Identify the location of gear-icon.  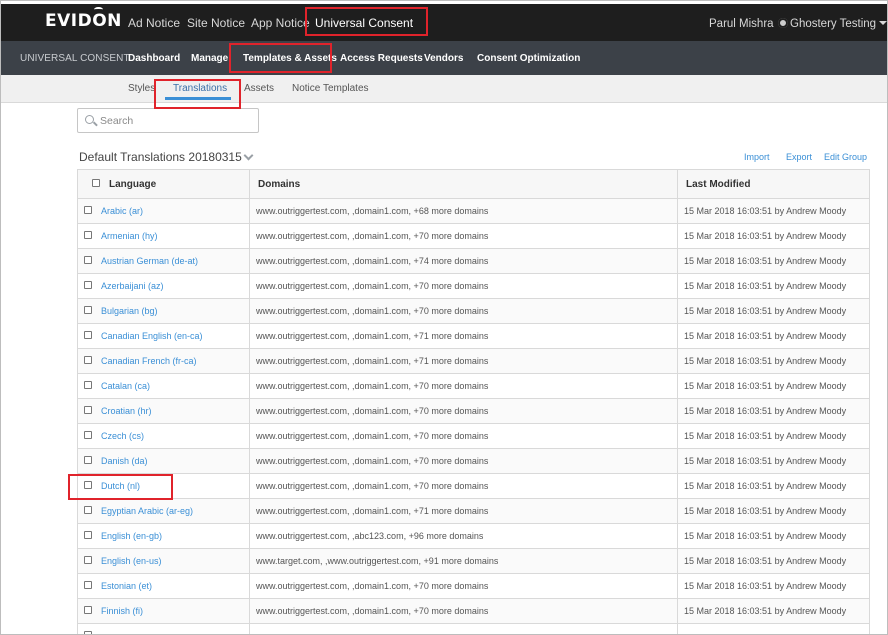
(782, 23).